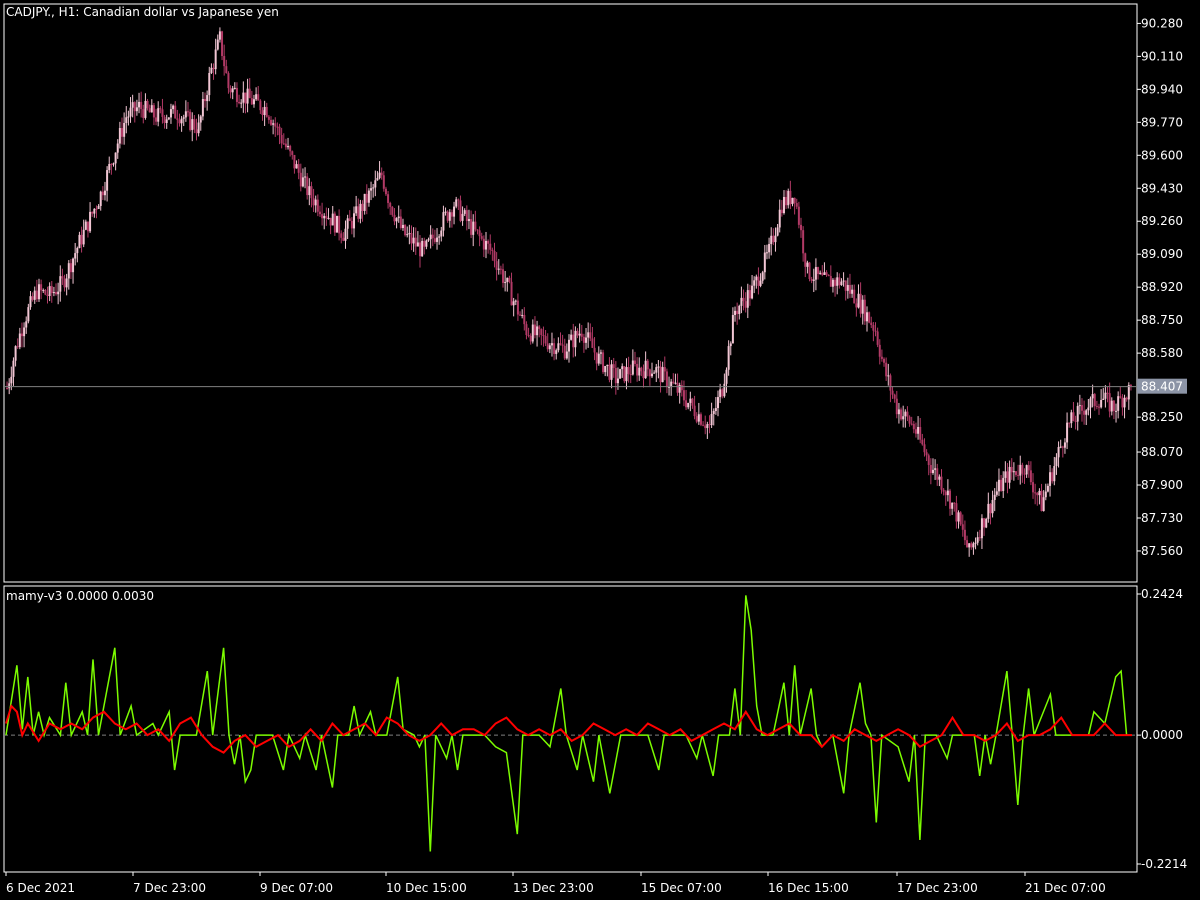 Image resolution: width=1200 pixels, height=900 pixels. Describe the element at coordinates (937, 888) in the screenshot. I see `time-tick-label: 17 Dec 23:00` at that location.